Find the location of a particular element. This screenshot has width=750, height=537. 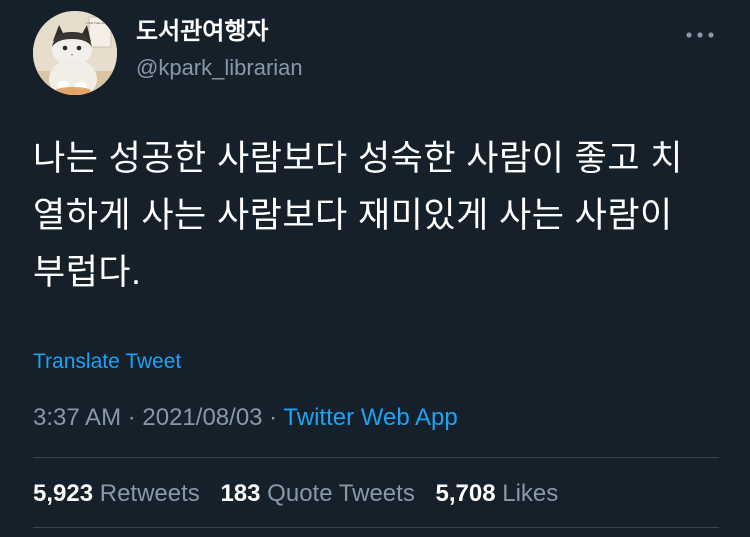

avatar: LIKE THE LIBRARY is located at coordinates (75, 53).